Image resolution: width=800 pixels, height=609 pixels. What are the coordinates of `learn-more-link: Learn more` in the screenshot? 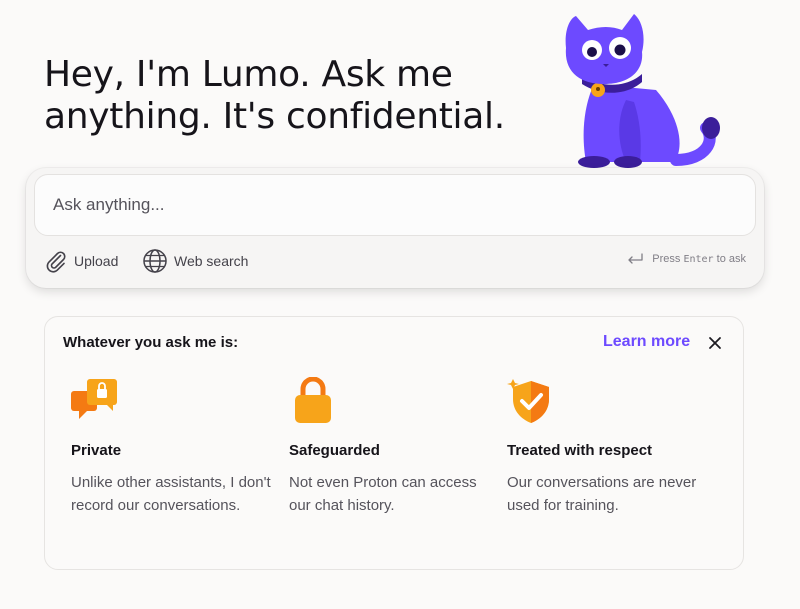 It's located at (646, 342).